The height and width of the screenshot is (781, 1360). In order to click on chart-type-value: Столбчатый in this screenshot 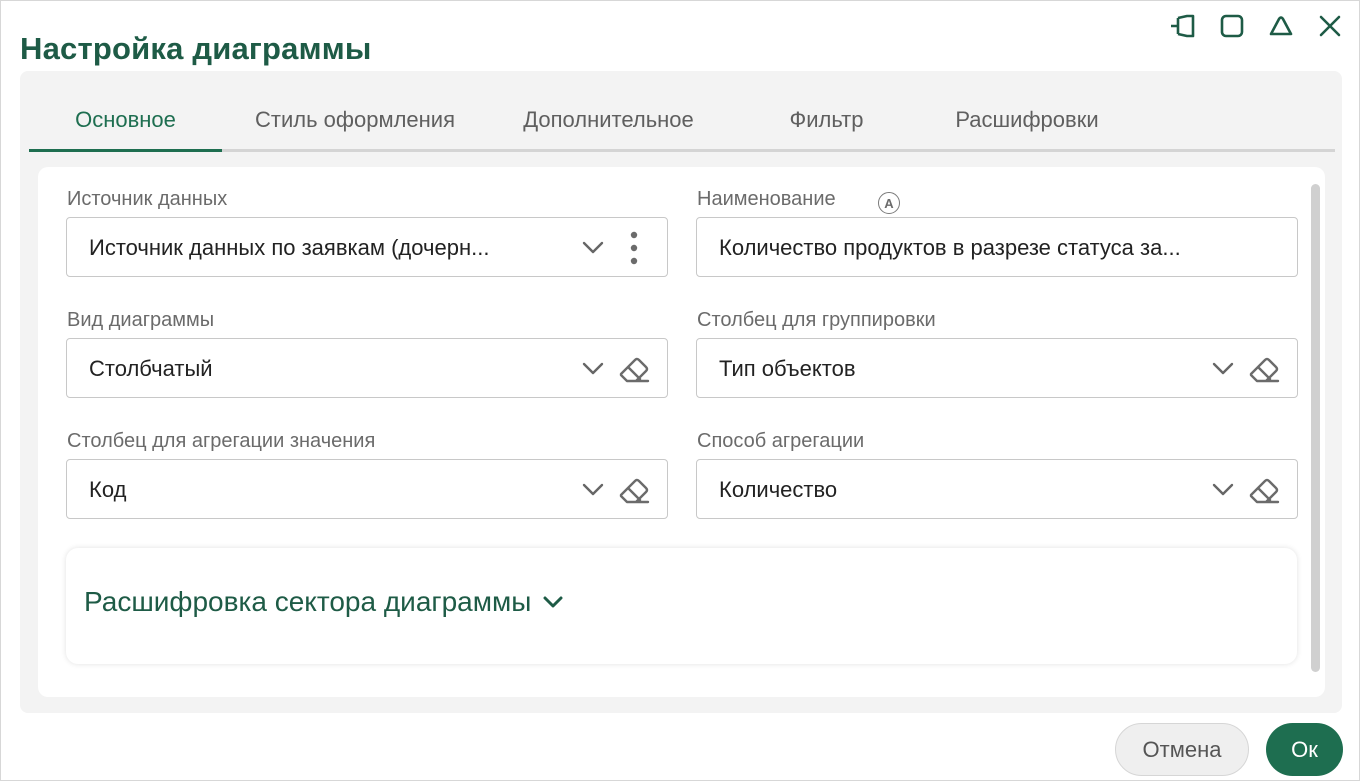, I will do `click(151, 368)`.